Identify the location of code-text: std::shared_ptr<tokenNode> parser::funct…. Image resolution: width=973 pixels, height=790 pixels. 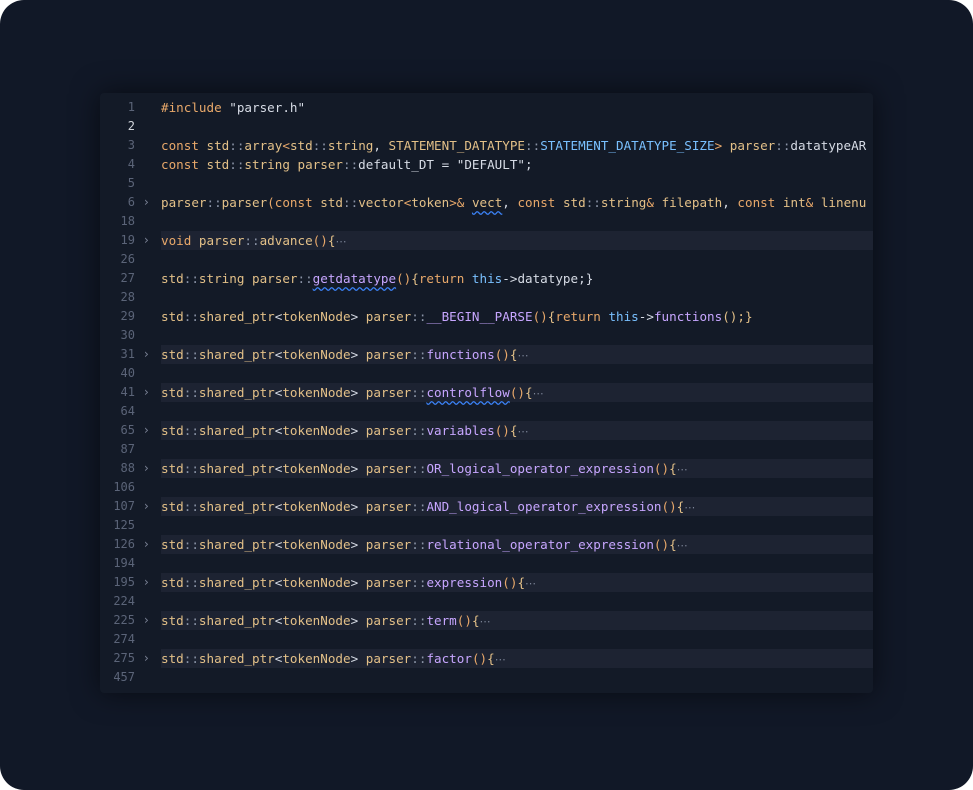
(344, 355).